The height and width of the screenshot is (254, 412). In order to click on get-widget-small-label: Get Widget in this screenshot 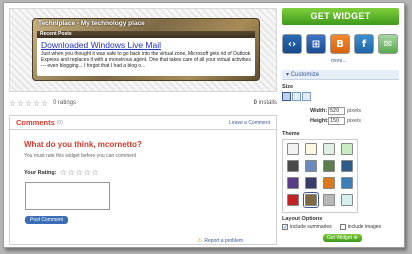, I will do `click(340, 238)`.